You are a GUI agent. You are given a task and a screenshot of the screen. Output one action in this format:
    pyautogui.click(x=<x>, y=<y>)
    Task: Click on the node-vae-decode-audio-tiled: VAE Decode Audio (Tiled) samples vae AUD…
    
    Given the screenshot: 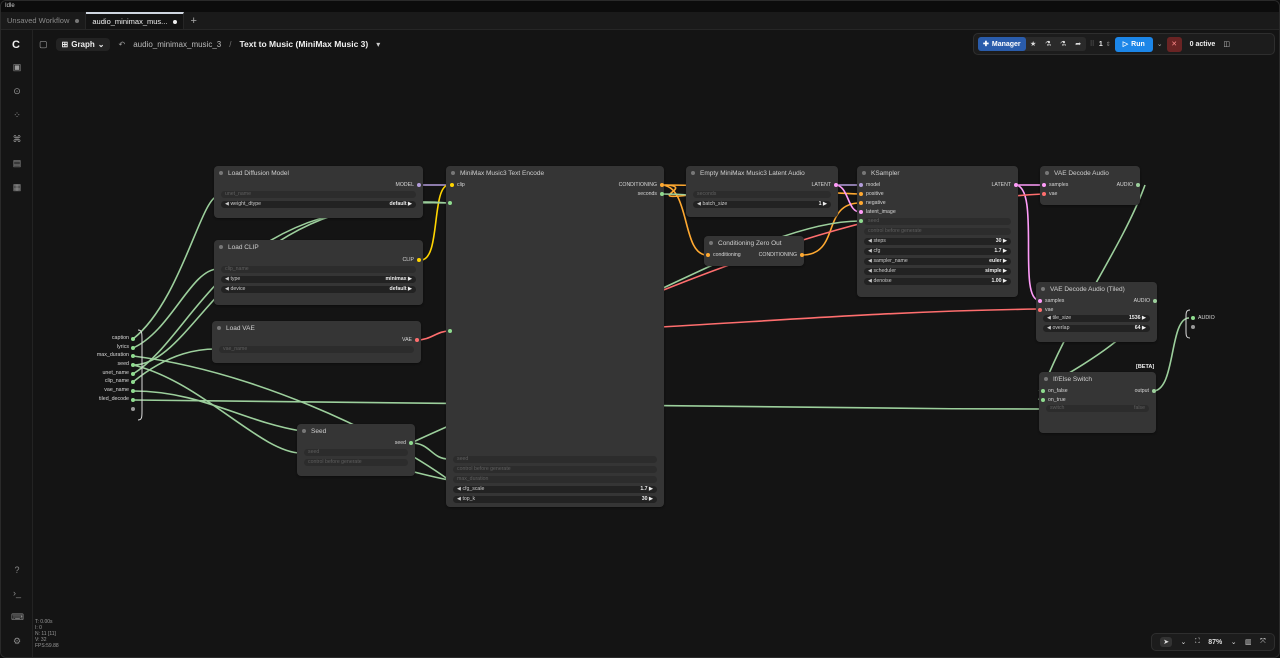 What is the action you would take?
    pyautogui.click(x=1096, y=312)
    